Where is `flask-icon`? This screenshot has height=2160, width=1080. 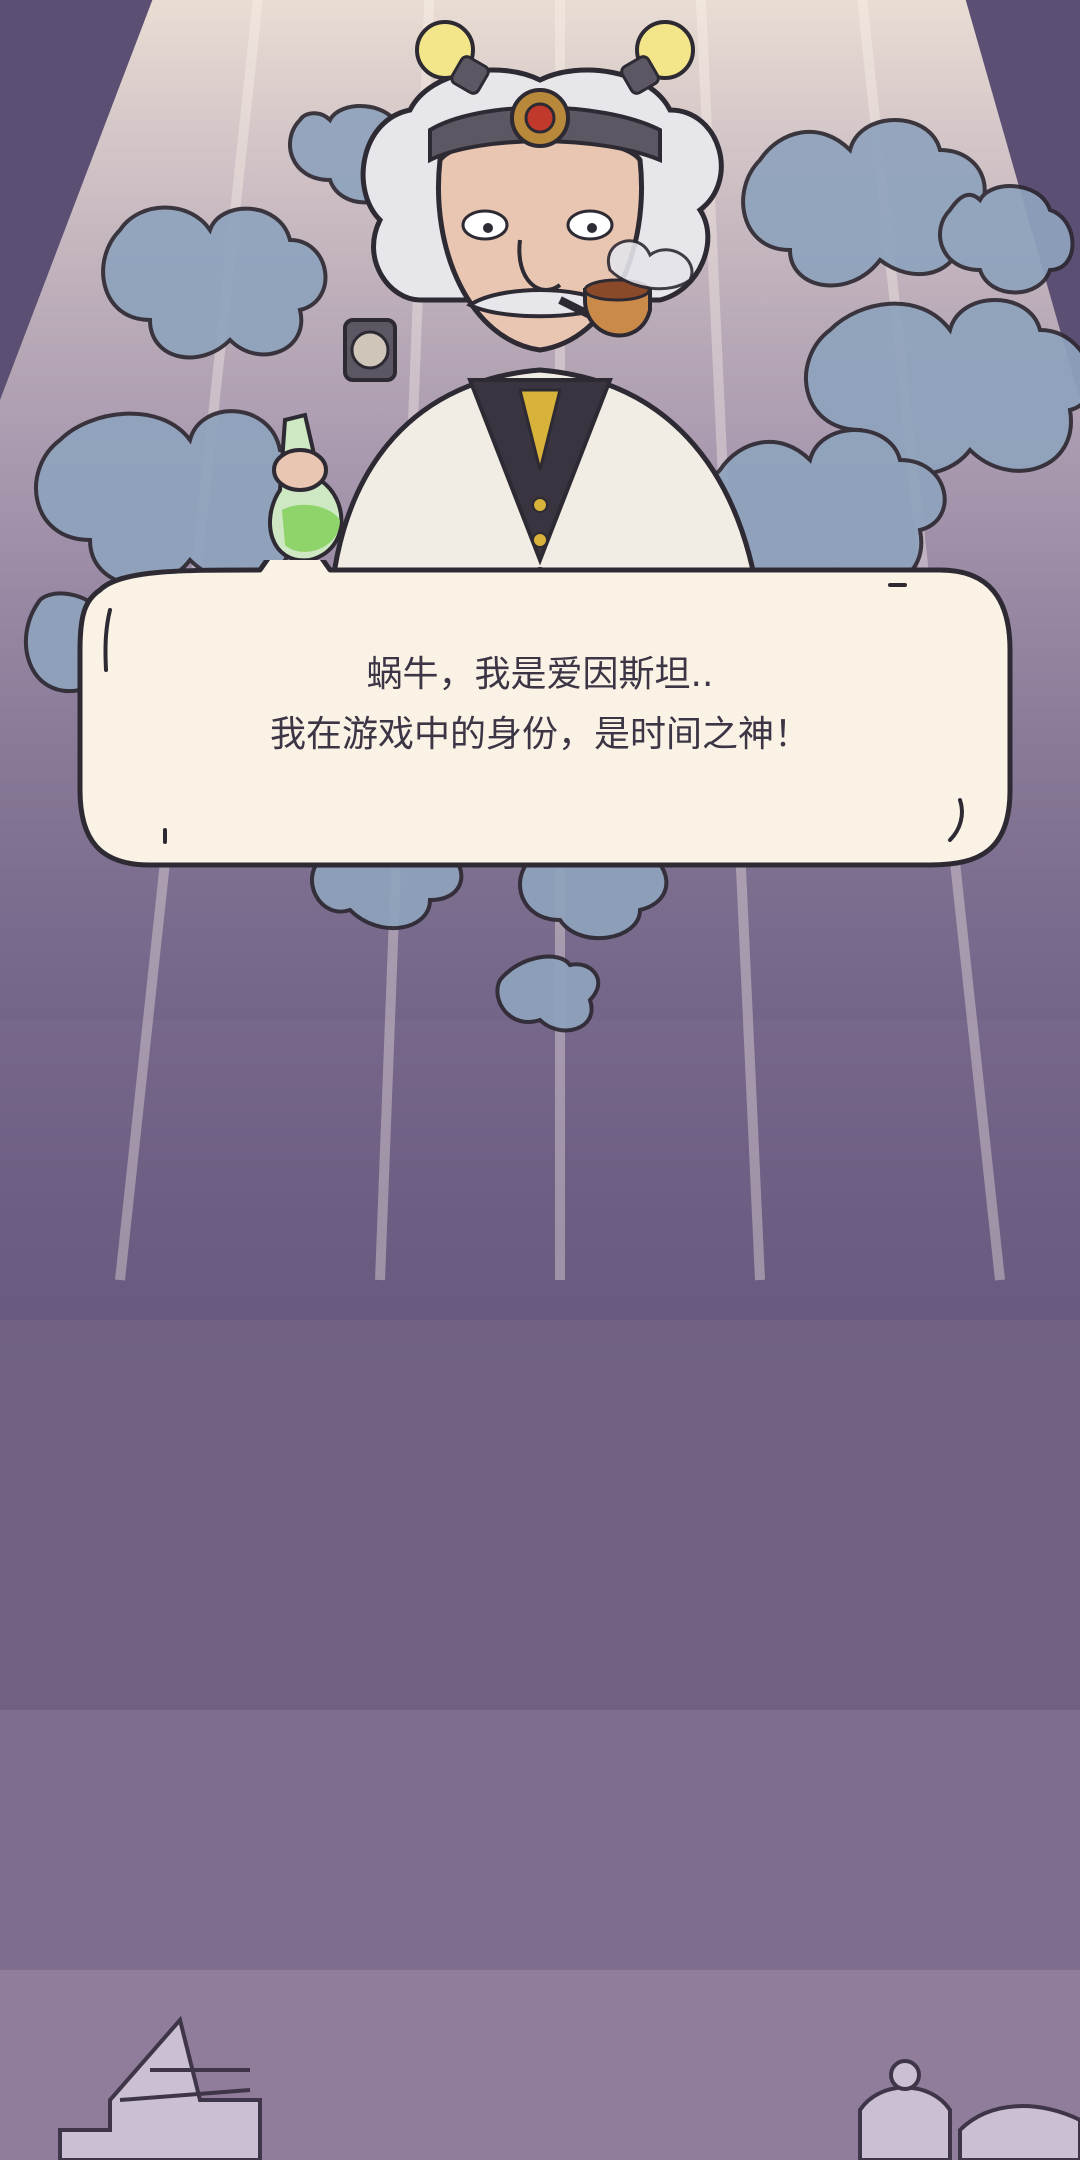
flask-icon is located at coordinates (306, 487).